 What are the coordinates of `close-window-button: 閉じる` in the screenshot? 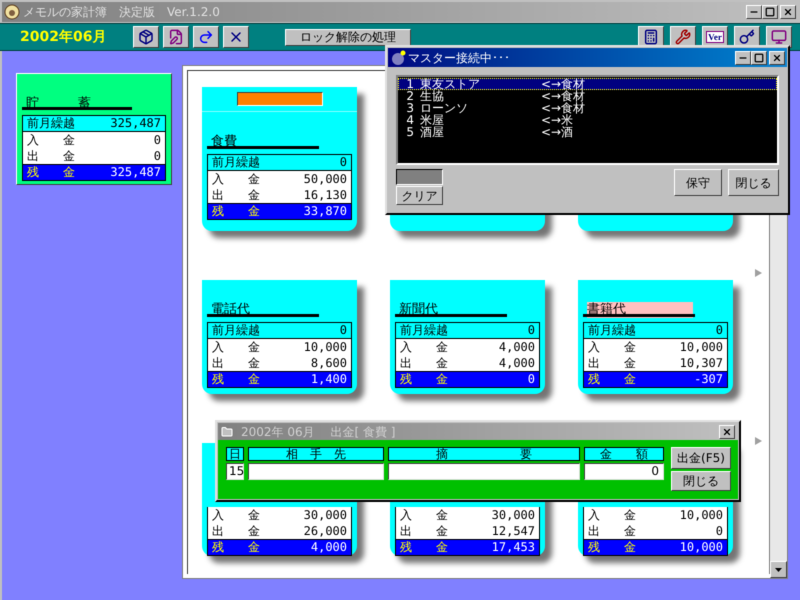 It's located at (753, 182).